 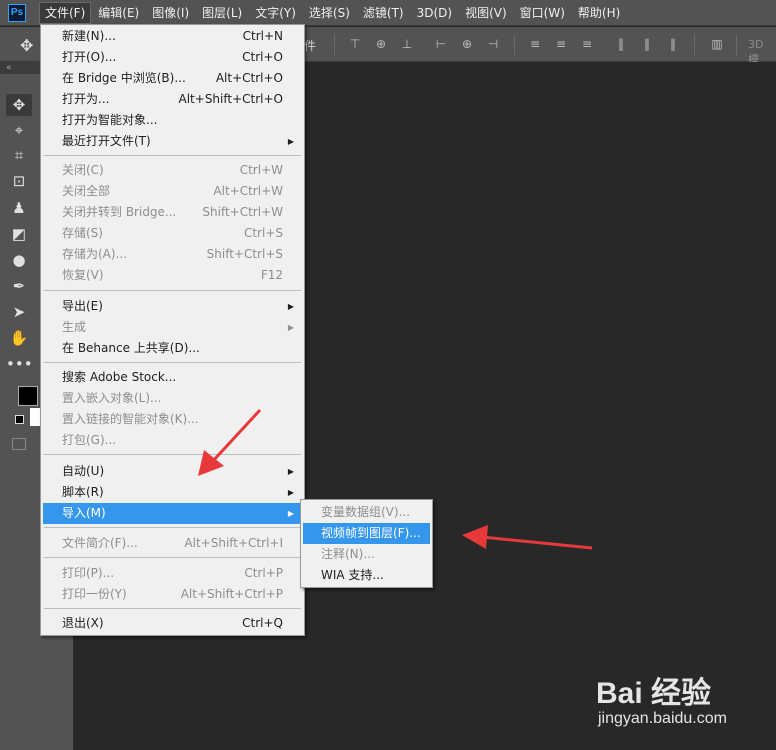 I want to click on path-select-tool-icon: ➤, so click(x=19, y=312).